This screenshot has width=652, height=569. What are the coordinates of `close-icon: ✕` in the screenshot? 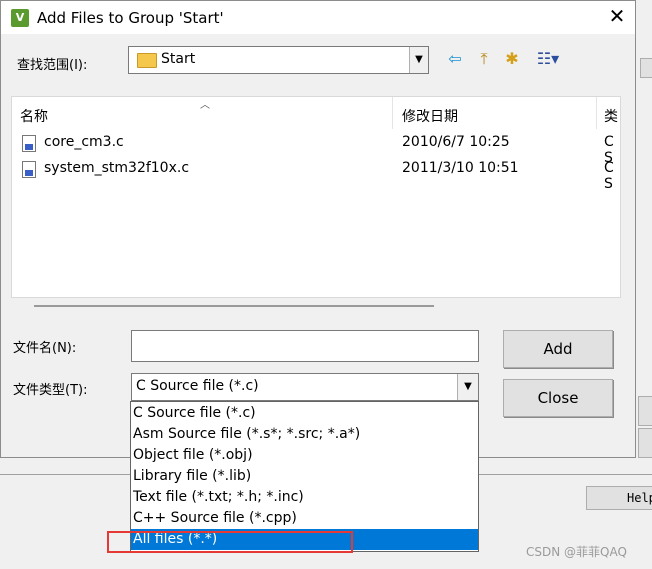 It's located at (617, 16).